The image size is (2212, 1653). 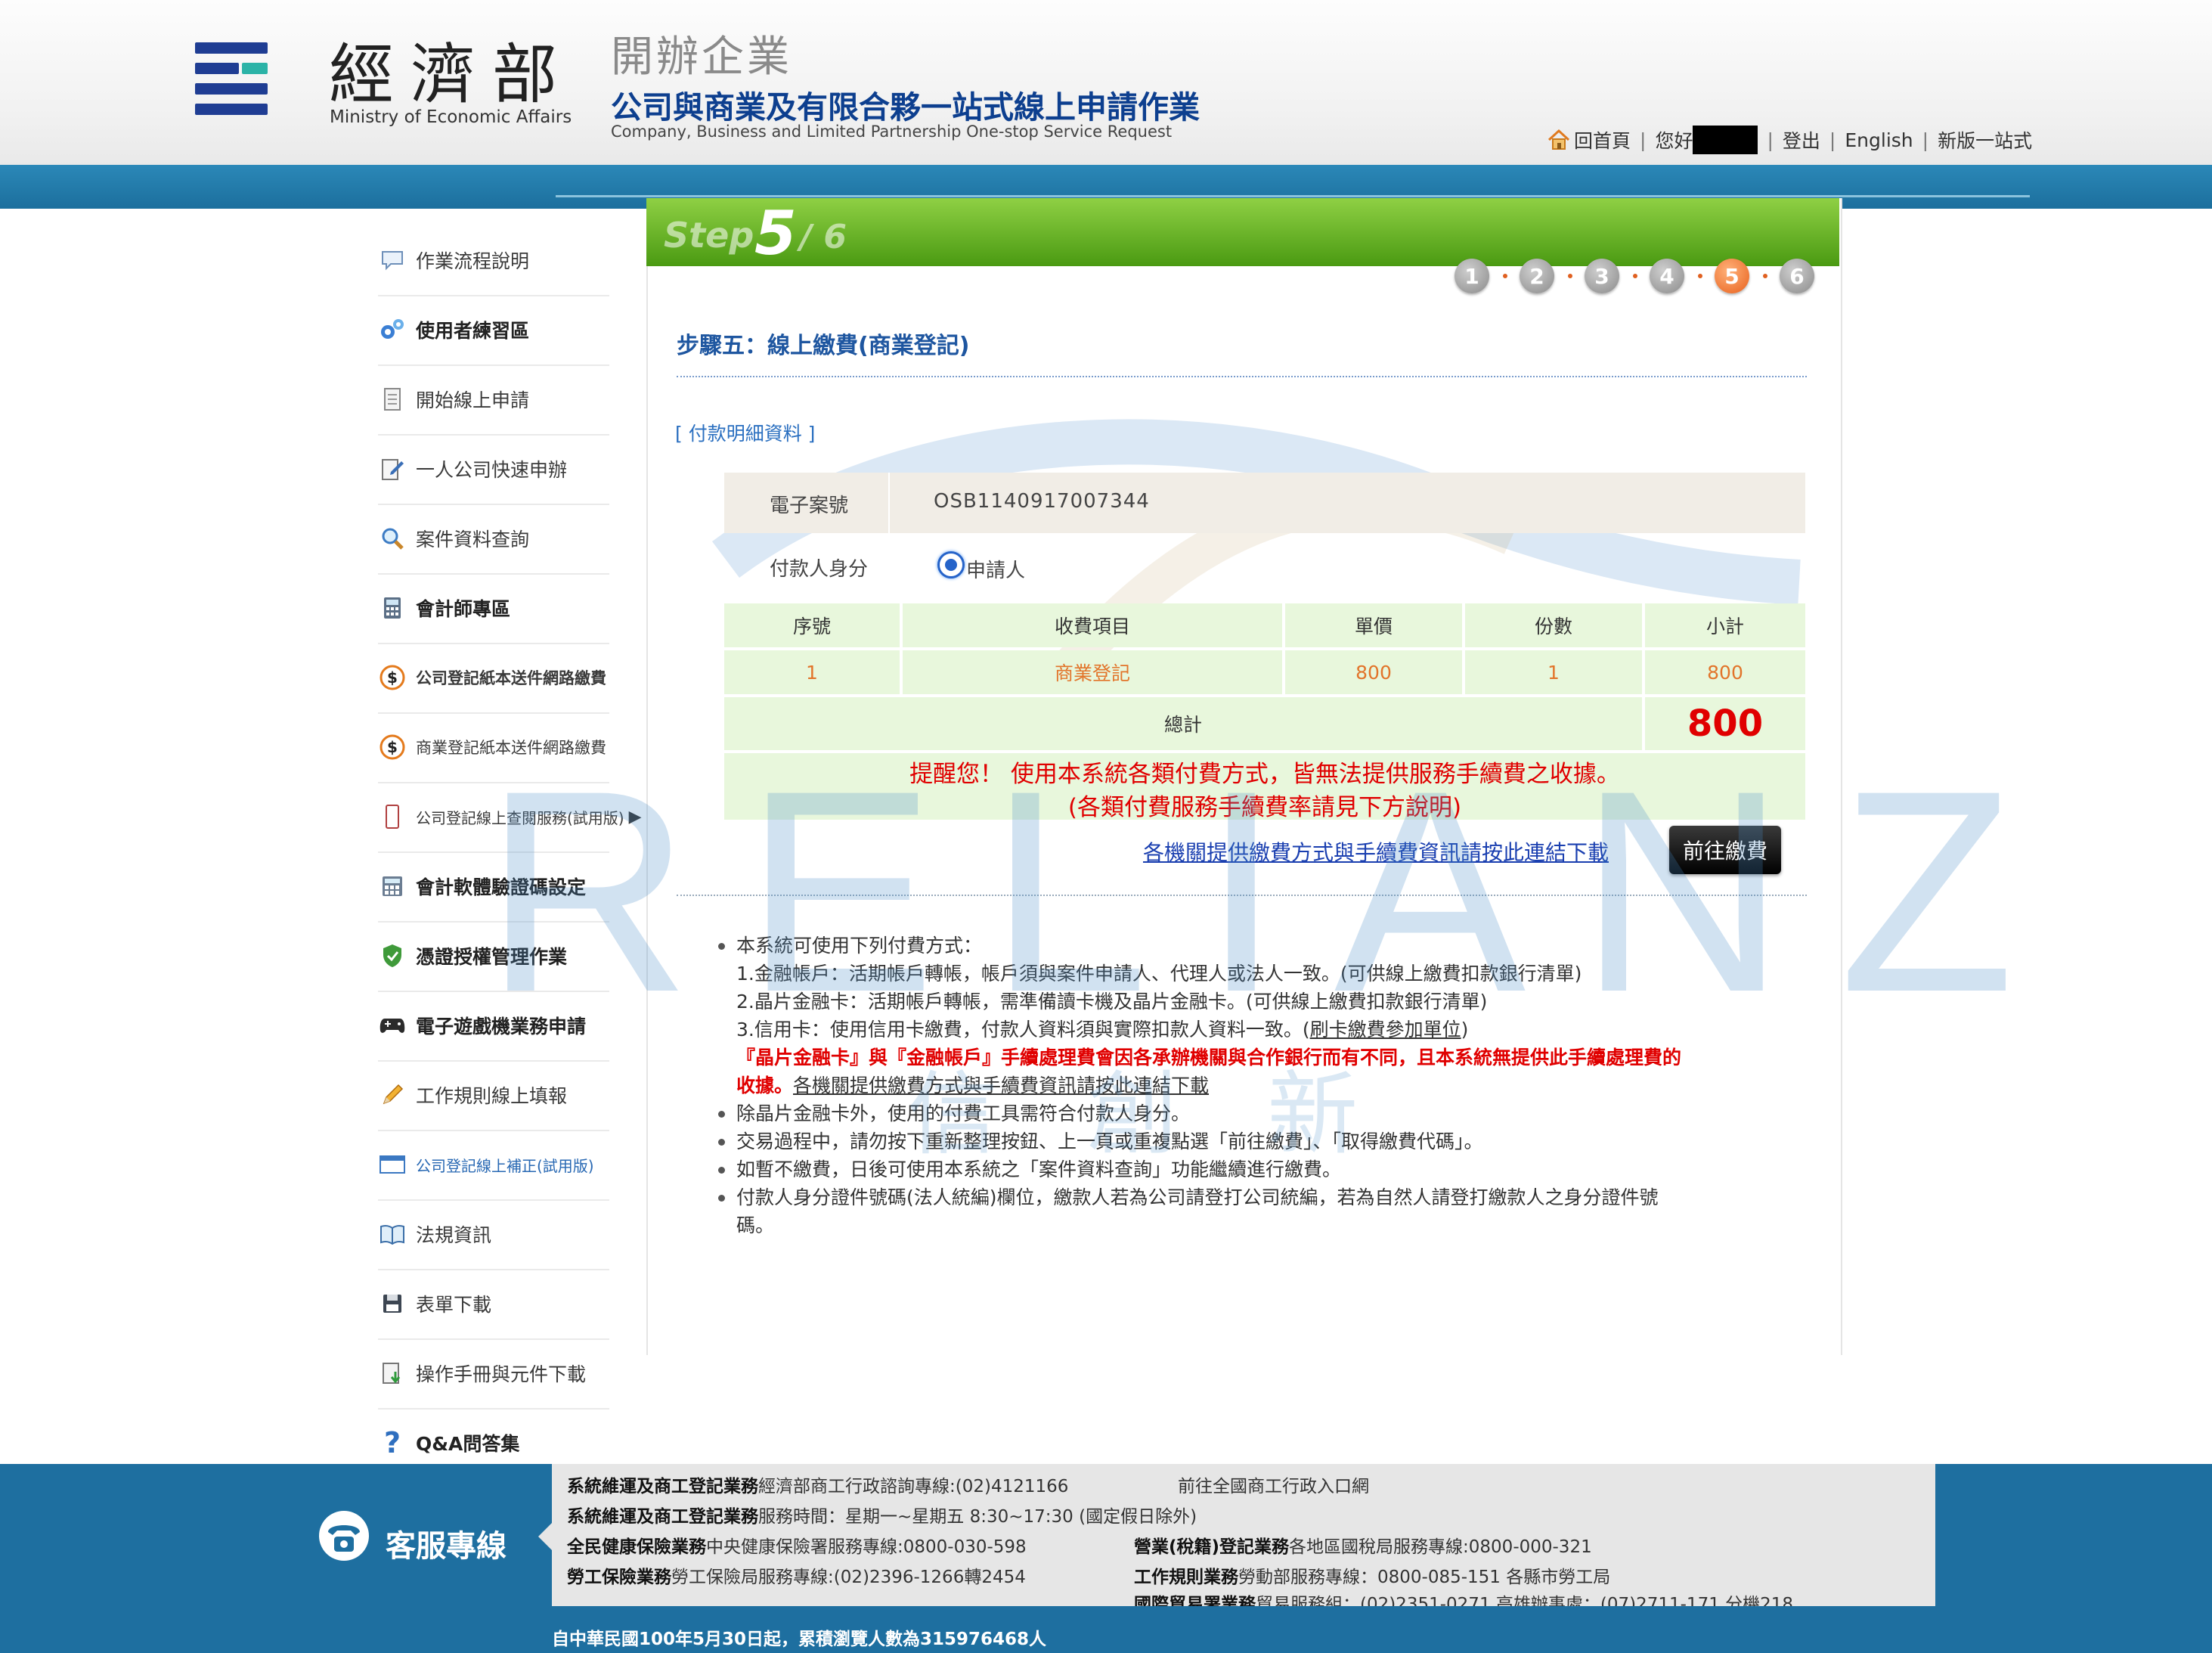 I want to click on sidebar-item-accountant: 會計師專區, so click(x=493, y=608).